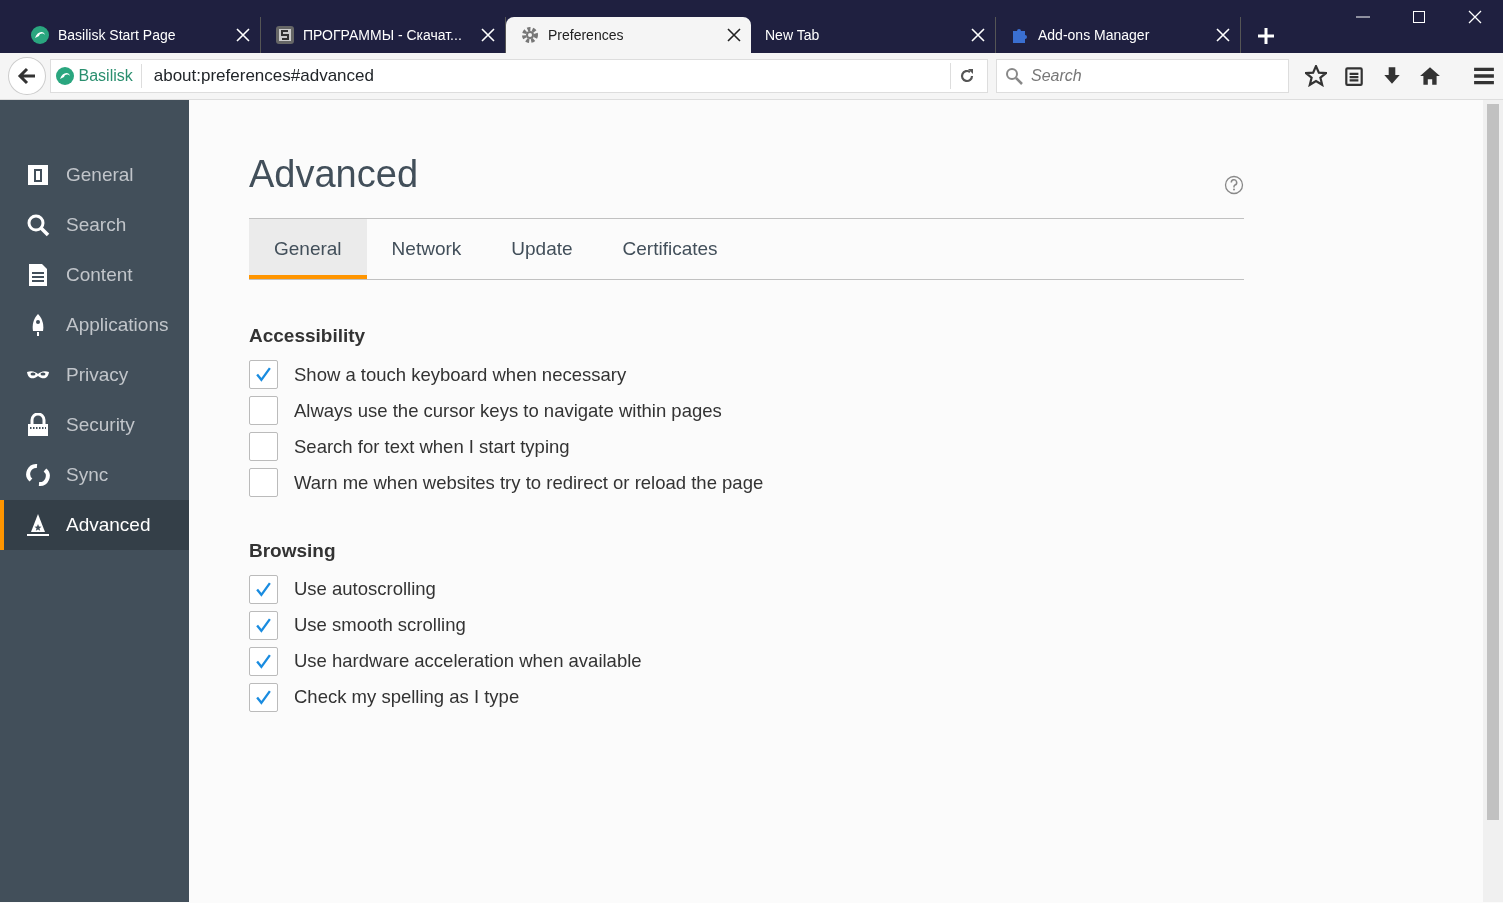  Describe the element at coordinates (530, 35) in the screenshot. I see `gear-icon` at that location.